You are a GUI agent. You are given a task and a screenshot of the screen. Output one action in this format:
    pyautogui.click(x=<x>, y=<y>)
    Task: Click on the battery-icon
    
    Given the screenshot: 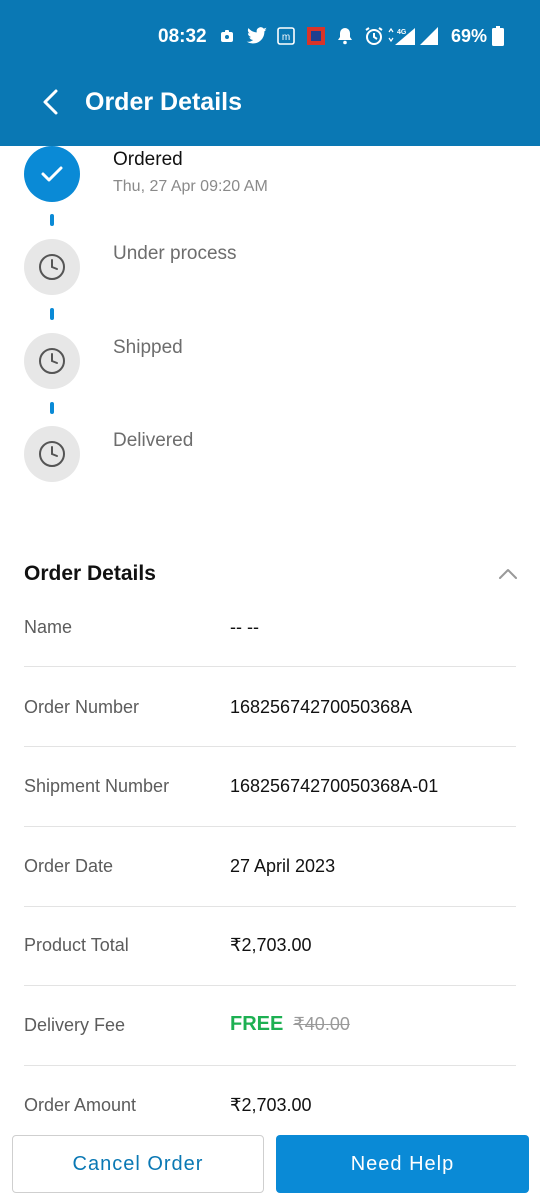 What is the action you would take?
    pyautogui.click(x=498, y=36)
    